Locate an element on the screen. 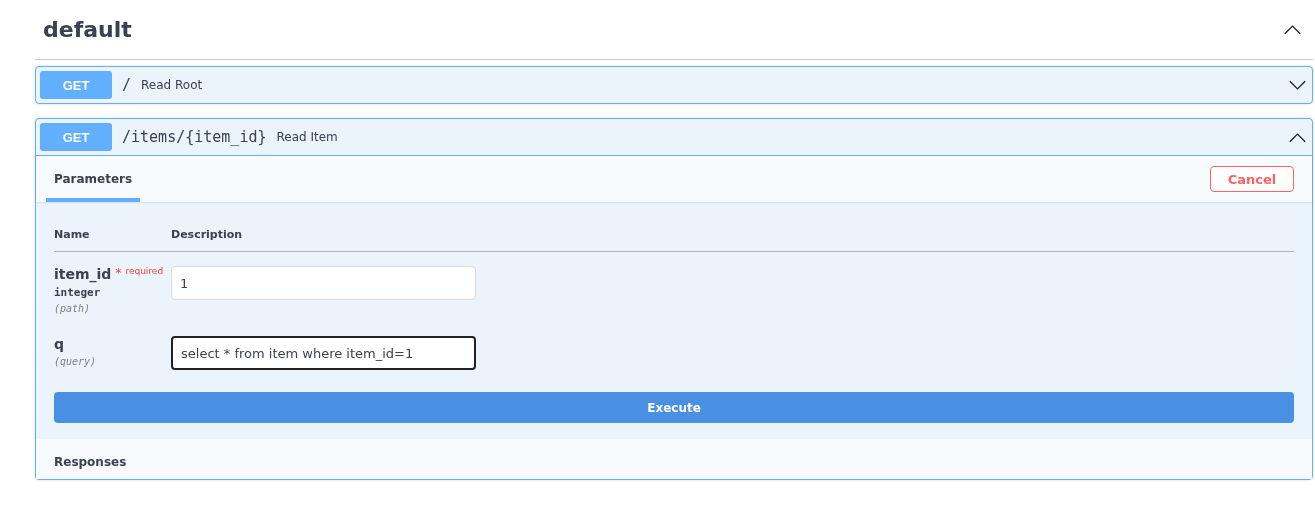 Image resolution: width=1315 pixels, height=509 pixels. endpoint-path: /items/{item_id} is located at coordinates (194, 137).